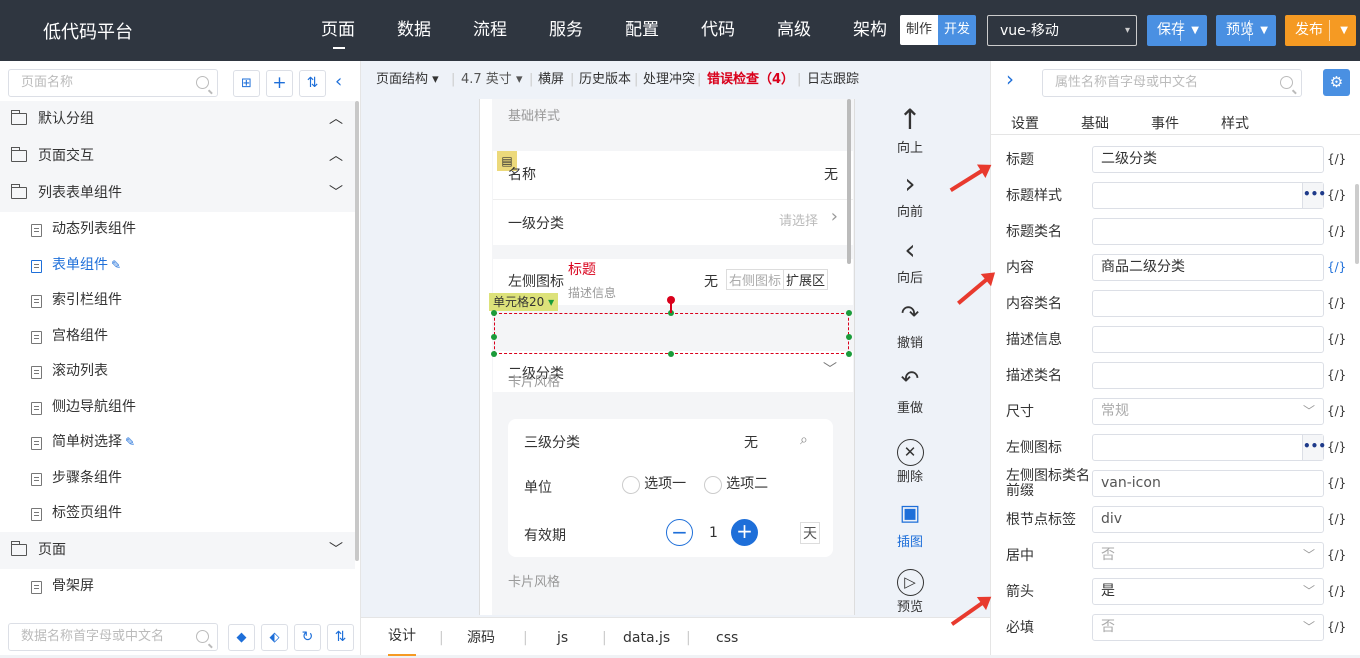  I want to click on tab-datajs: data.js, so click(646, 638).